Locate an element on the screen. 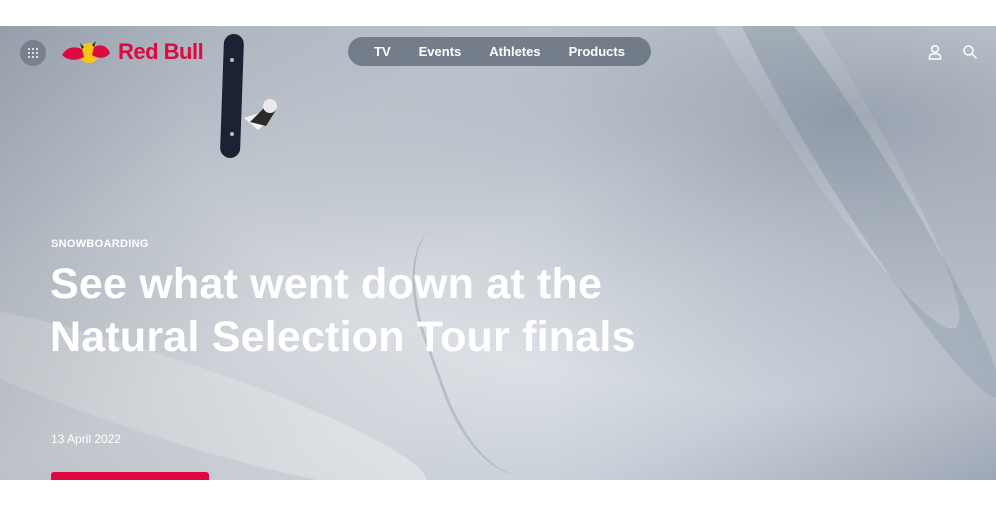  nav-link-tv: TV is located at coordinates (382, 51).